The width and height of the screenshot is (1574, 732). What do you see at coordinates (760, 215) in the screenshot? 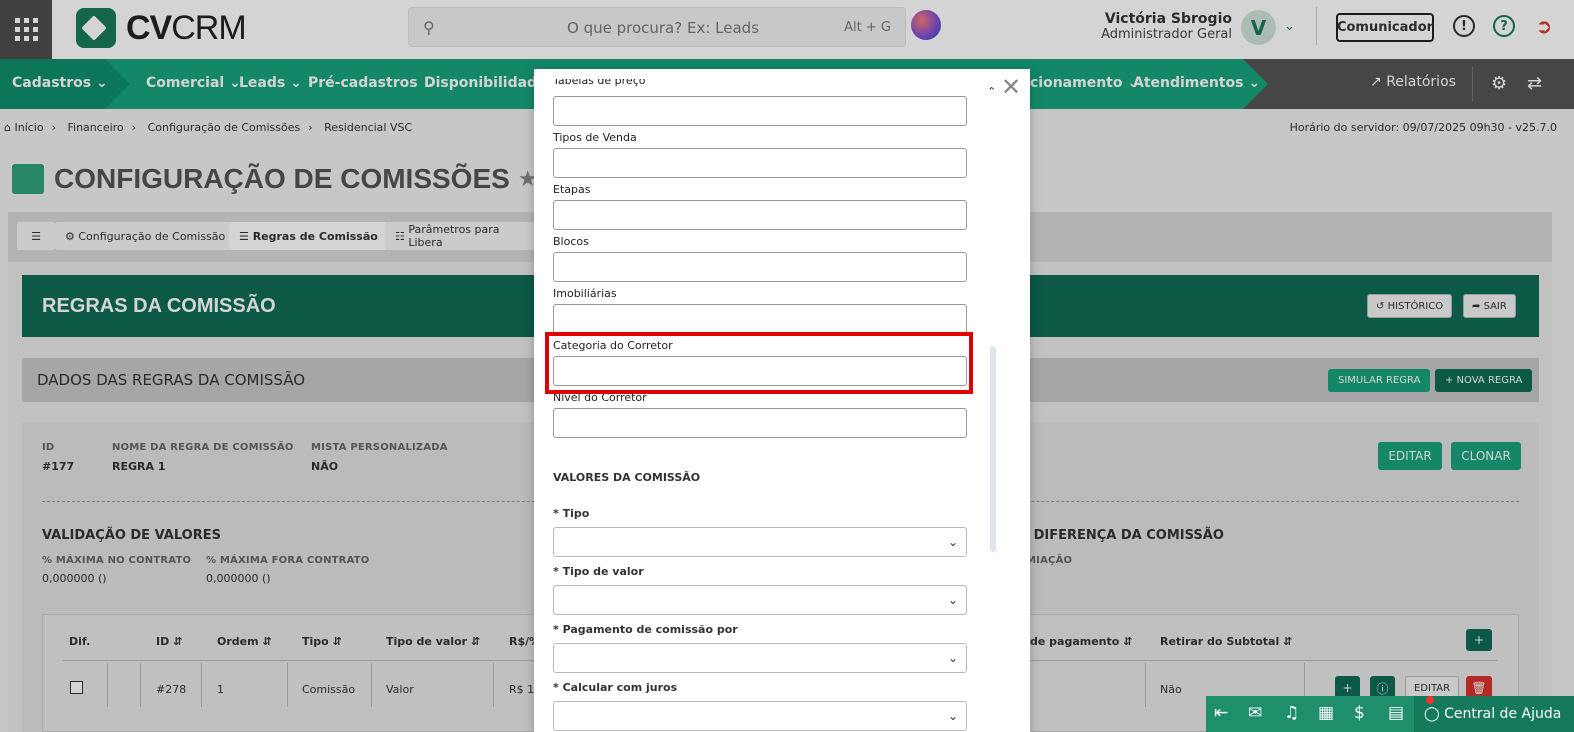
I see `stages-field` at bounding box center [760, 215].